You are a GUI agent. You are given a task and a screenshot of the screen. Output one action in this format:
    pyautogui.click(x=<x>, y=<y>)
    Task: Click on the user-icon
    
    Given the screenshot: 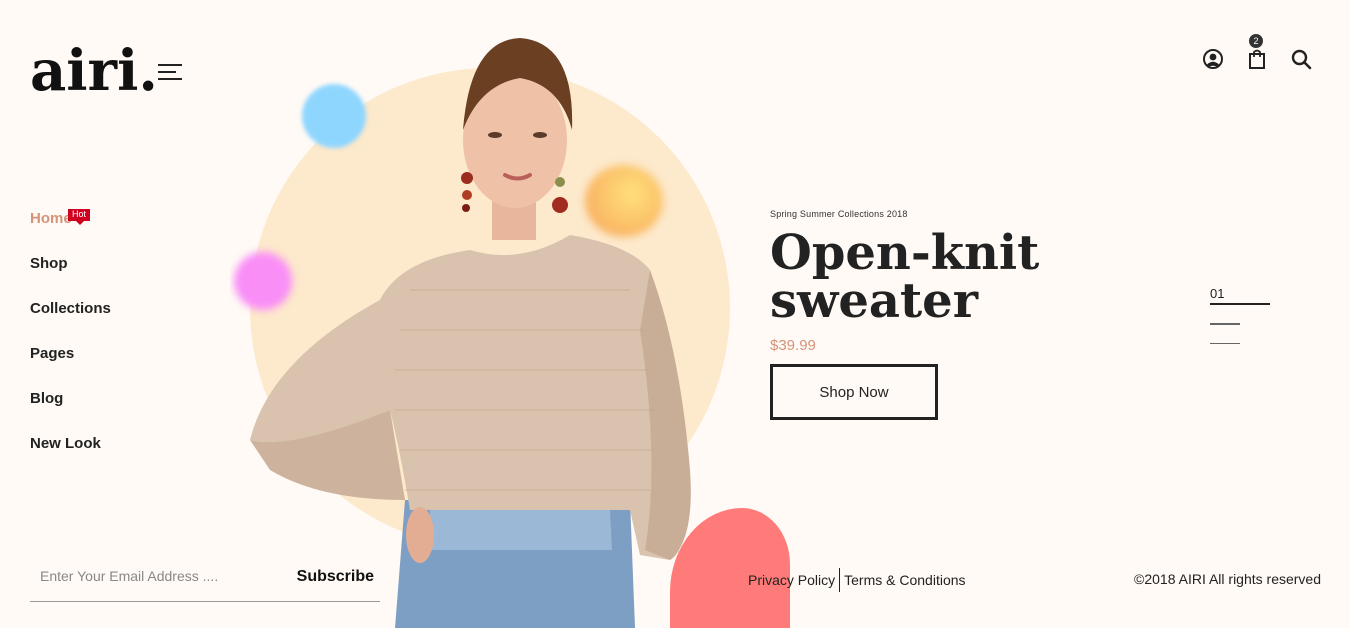 What is the action you would take?
    pyautogui.click(x=1213, y=59)
    